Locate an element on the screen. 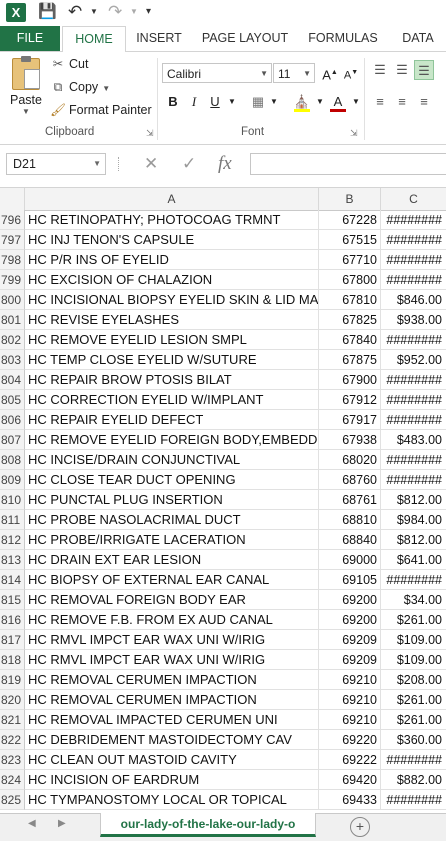  cell-b: 69420 is located at coordinates (350, 780).